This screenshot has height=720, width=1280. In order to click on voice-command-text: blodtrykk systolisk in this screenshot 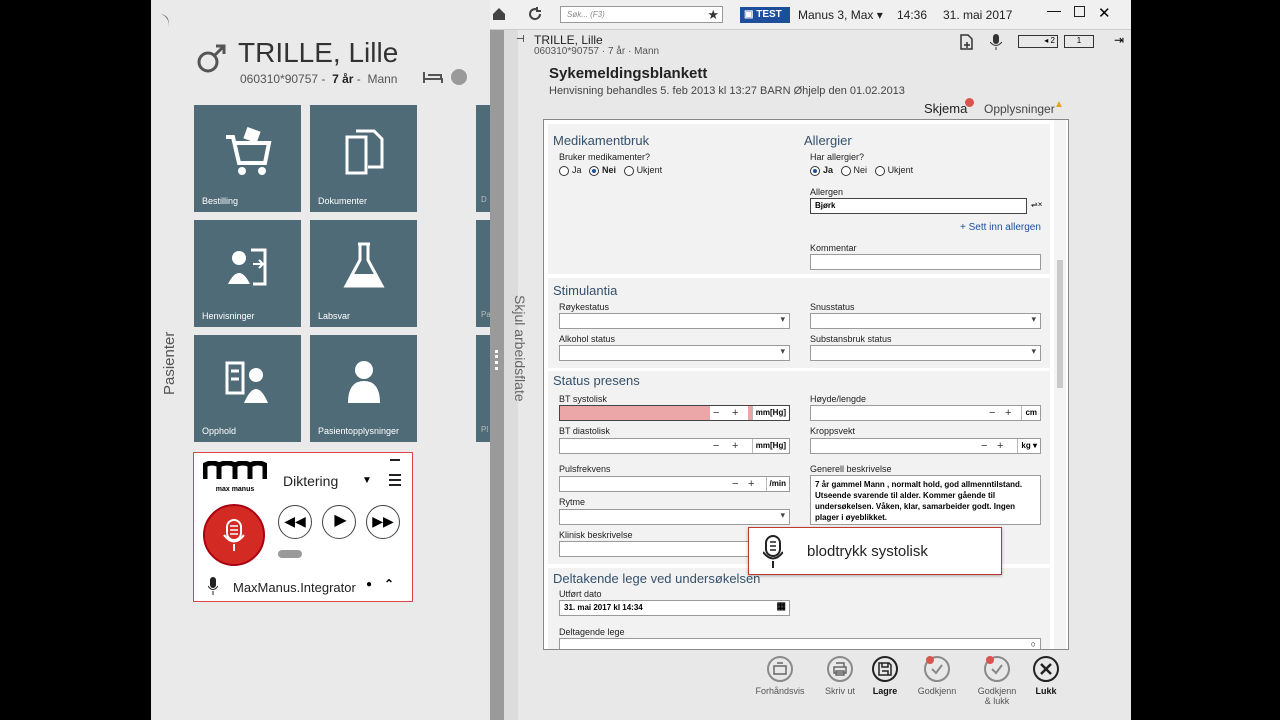, I will do `click(867, 551)`.